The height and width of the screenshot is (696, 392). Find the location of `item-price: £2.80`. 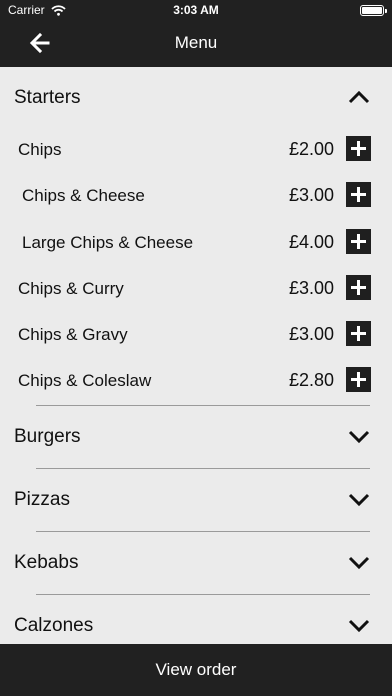

item-price: £2.80 is located at coordinates (311, 380).